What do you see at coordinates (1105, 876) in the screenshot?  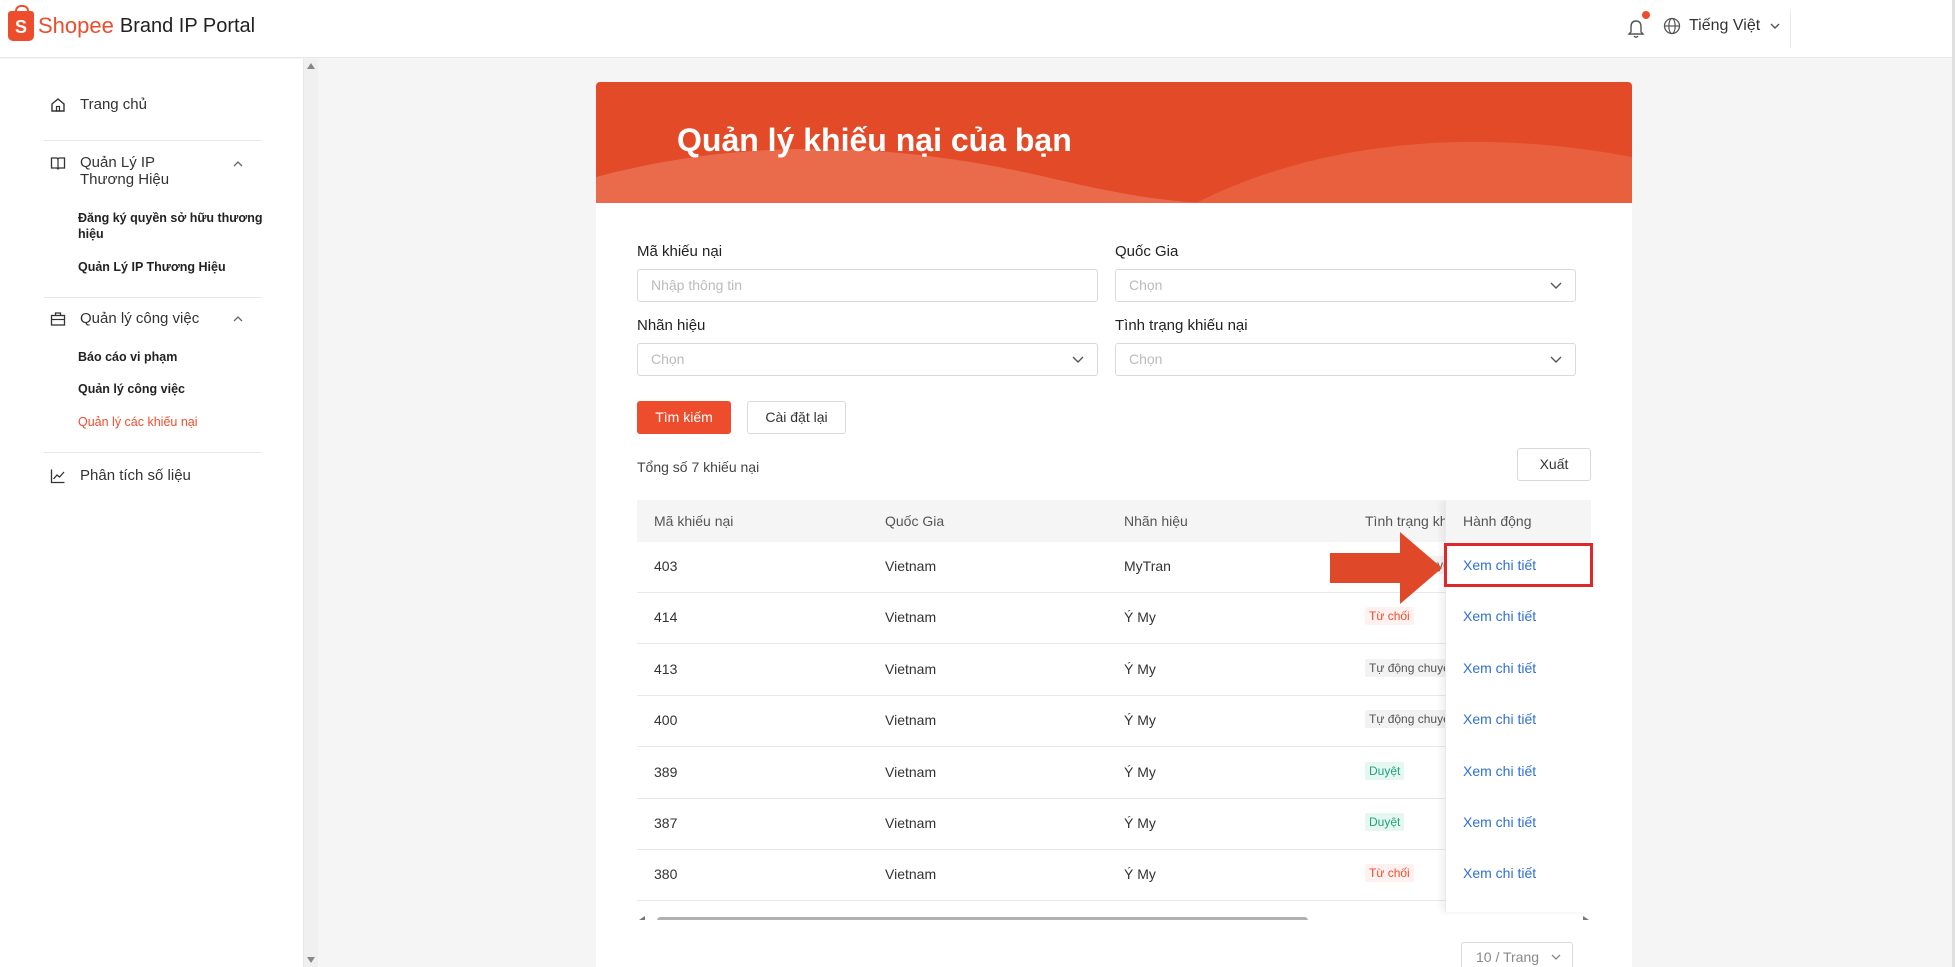 I see `table-row: 380 Vietnam Ý My Từ chối` at bounding box center [1105, 876].